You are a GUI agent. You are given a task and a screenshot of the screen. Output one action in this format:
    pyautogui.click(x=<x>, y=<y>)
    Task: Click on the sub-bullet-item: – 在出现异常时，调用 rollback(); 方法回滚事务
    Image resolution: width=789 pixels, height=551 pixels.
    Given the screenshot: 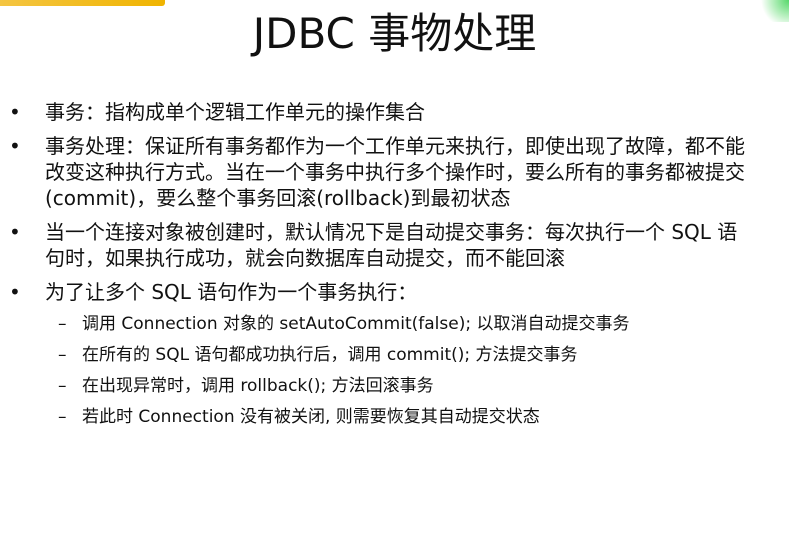 What is the action you would take?
    pyautogui.click(x=400, y=386)
    